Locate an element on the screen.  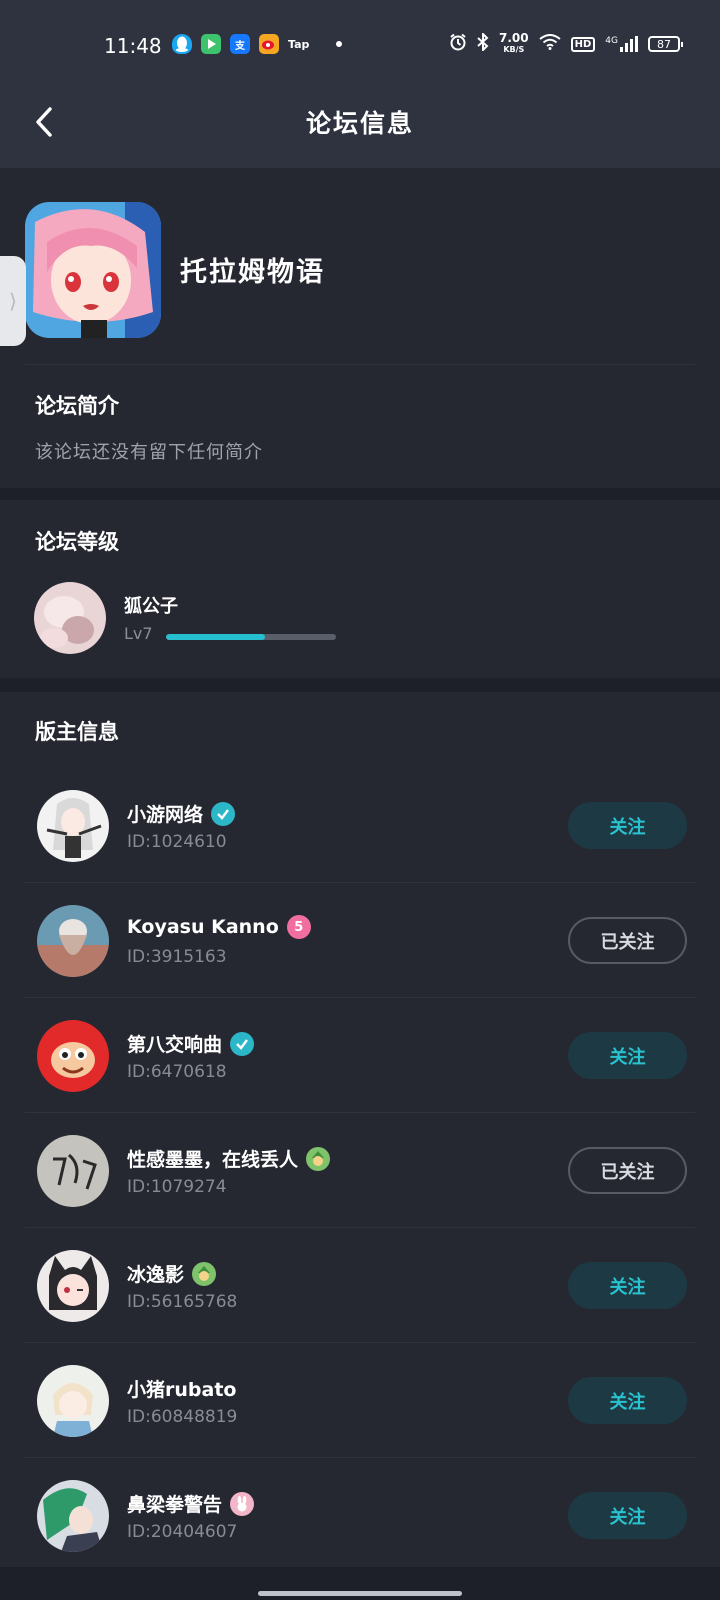
network-speed: 7.00 KB/S is located at coordinates (514, 43).